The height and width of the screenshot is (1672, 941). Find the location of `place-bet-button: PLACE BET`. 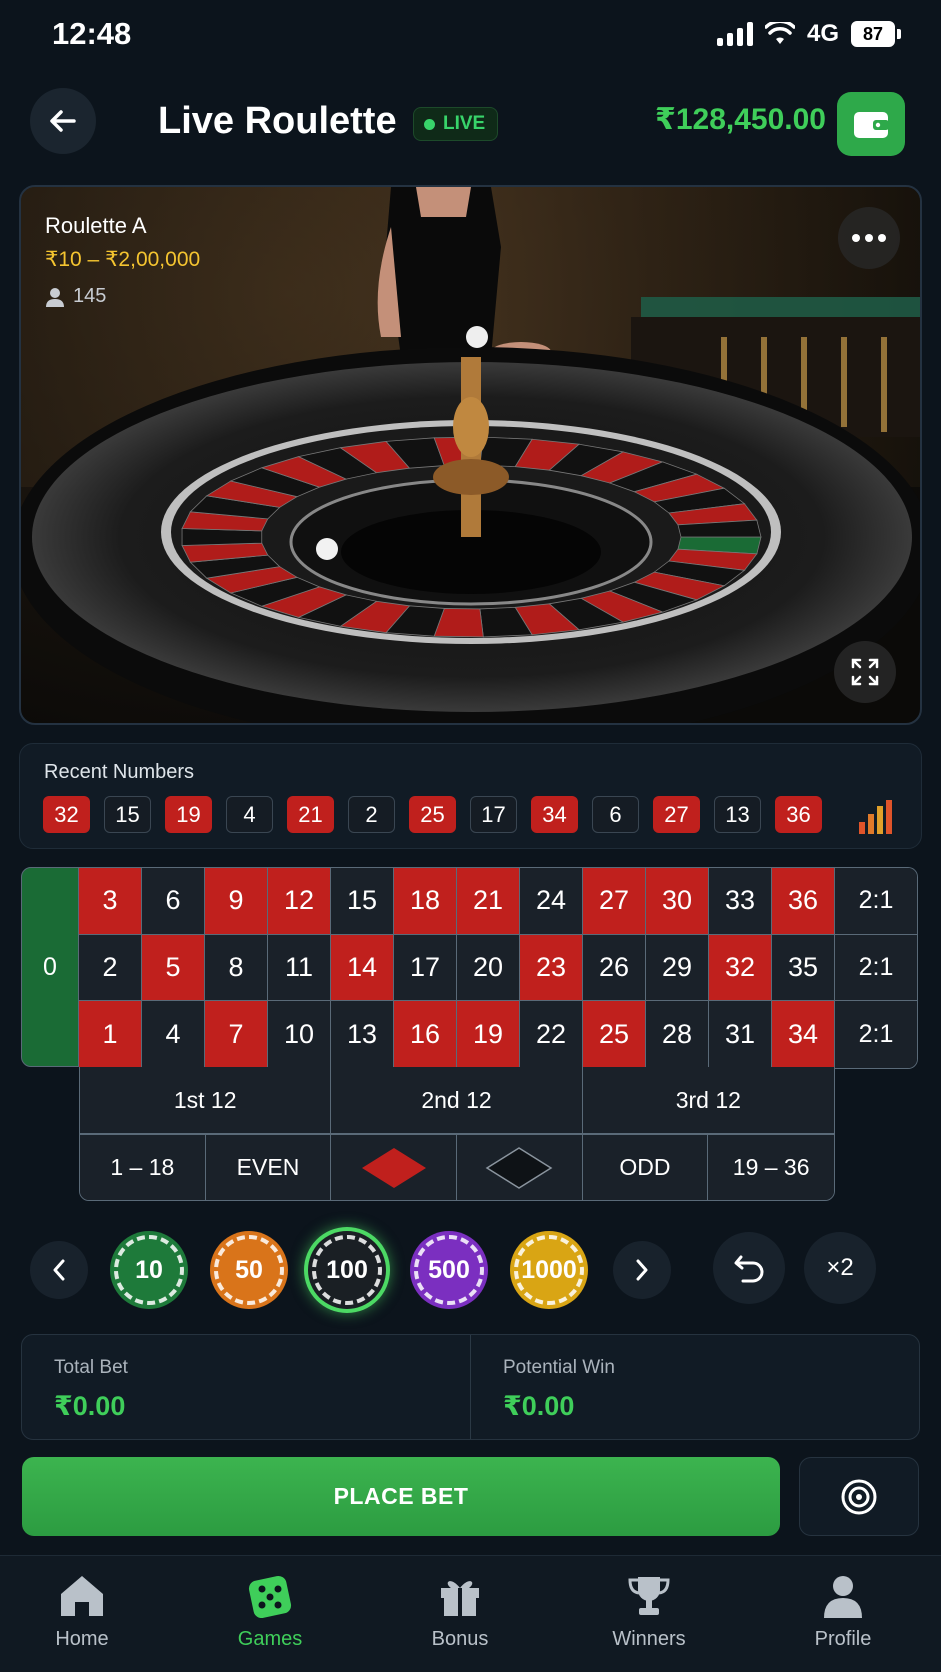

place-bet-button: PLACE BET is located at coordinates (401, 1496).